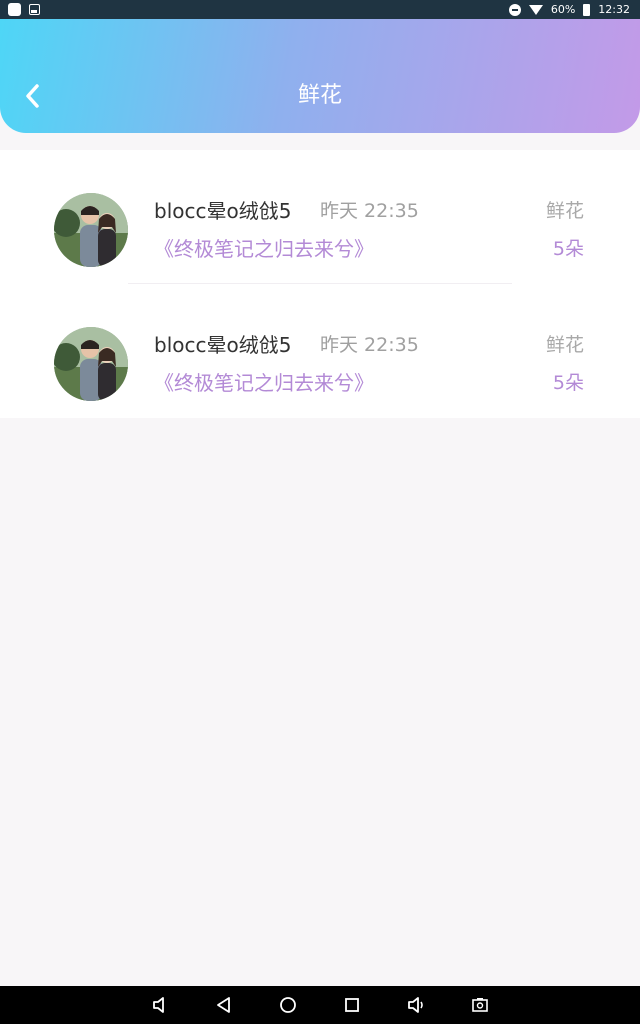 The width and height of the screenshot is (640, 1024). I want to click on back-triangle-icon, so click(223, 1005).